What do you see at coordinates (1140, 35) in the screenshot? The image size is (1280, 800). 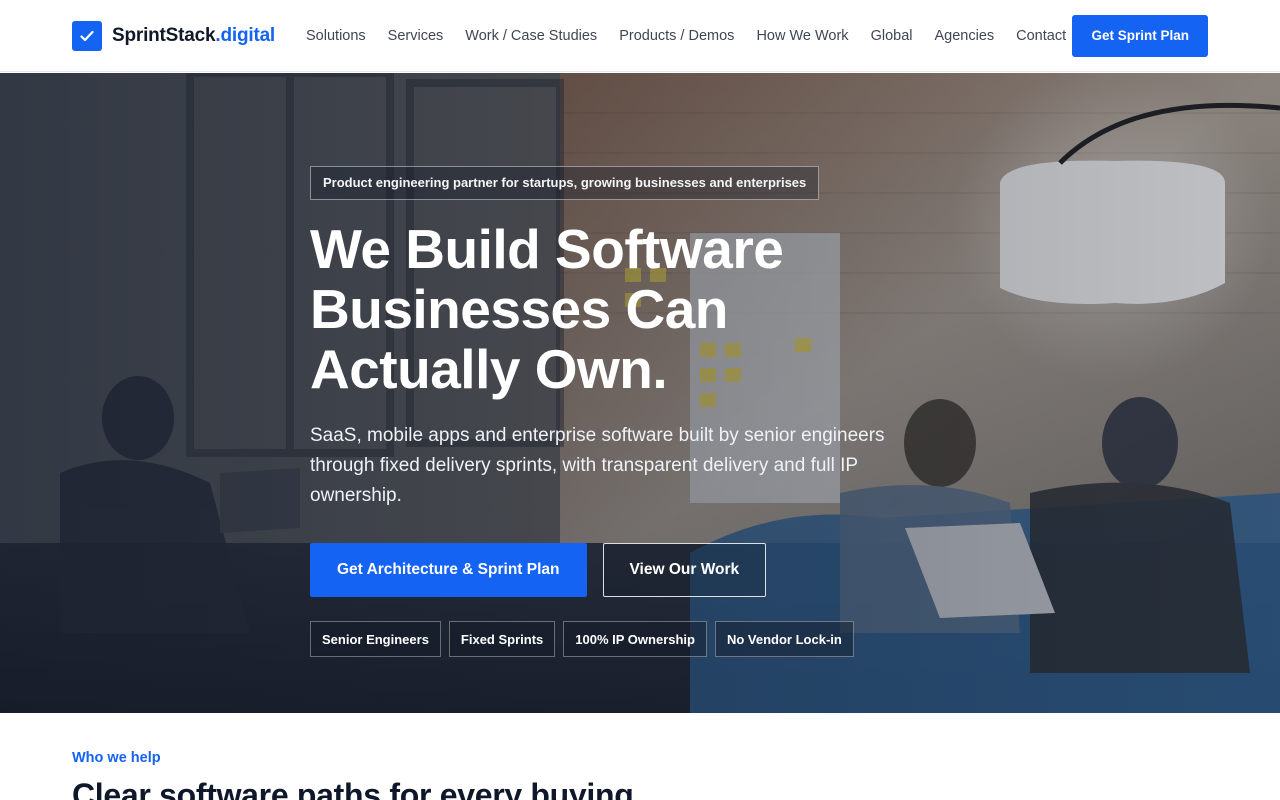 I see `get-sprint-plan-button: Get Sprint Plan` at bounding box center [1140, 35].